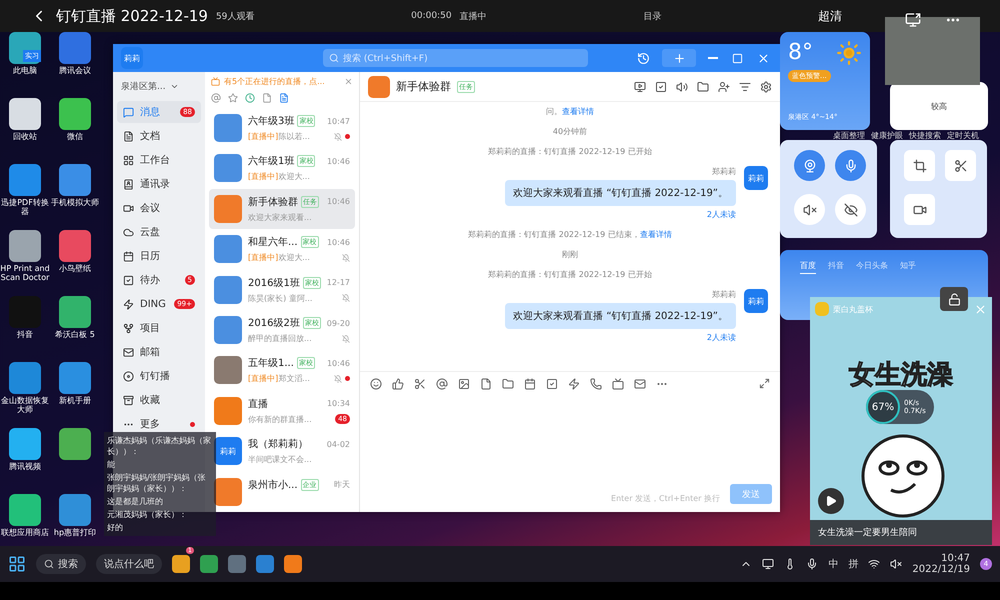 Image resolution: width=1000 pixels, height=600 pixels. Describe the element at coordinates (570, 131) in the screenshot. I see `time-divider: 40分钟前` at that location.